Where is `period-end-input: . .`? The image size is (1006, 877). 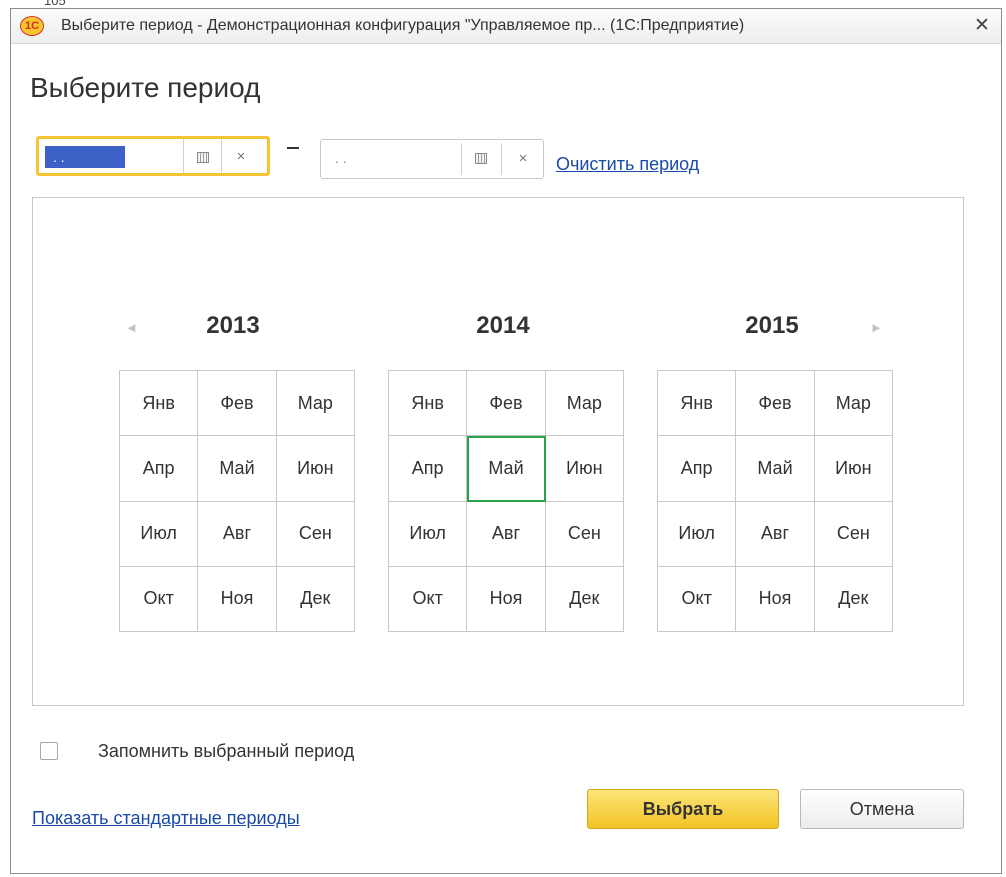 period-end-input: . . is located at coordinates (337, 158).